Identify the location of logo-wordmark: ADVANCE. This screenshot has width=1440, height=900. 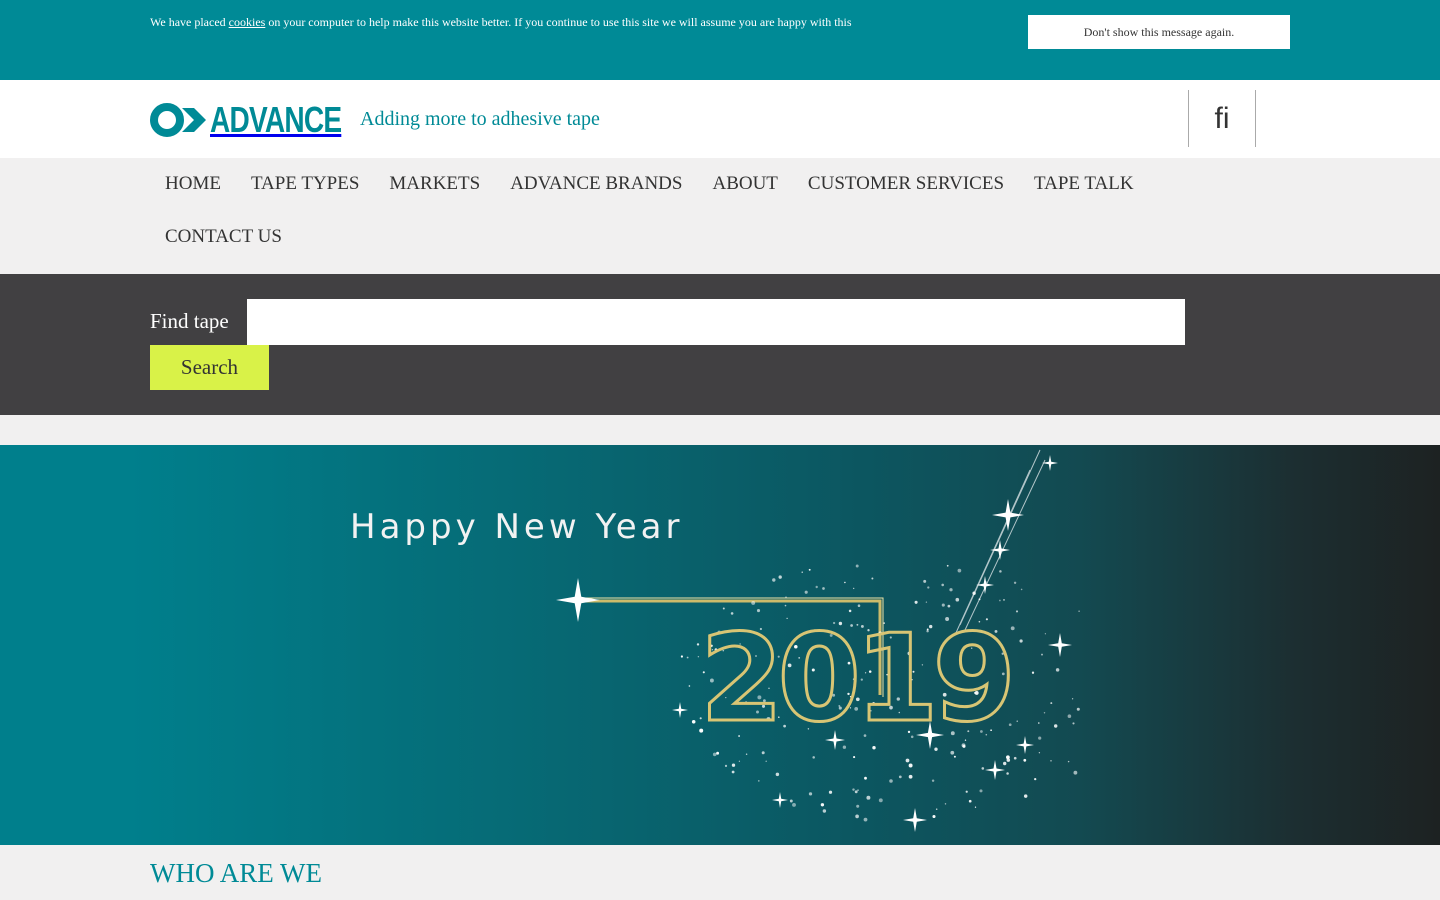
(276, 119).